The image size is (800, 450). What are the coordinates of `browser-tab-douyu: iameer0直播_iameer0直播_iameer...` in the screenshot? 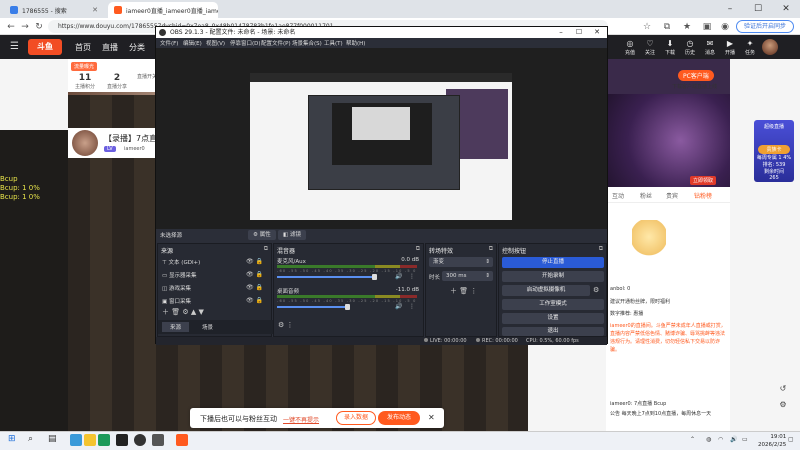 It's located at (163, 10).